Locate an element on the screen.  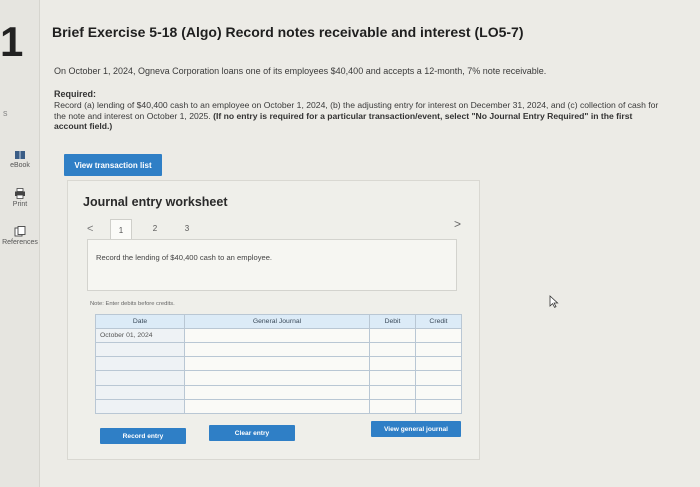
print-label: Print is located at coordinates (20, 204).